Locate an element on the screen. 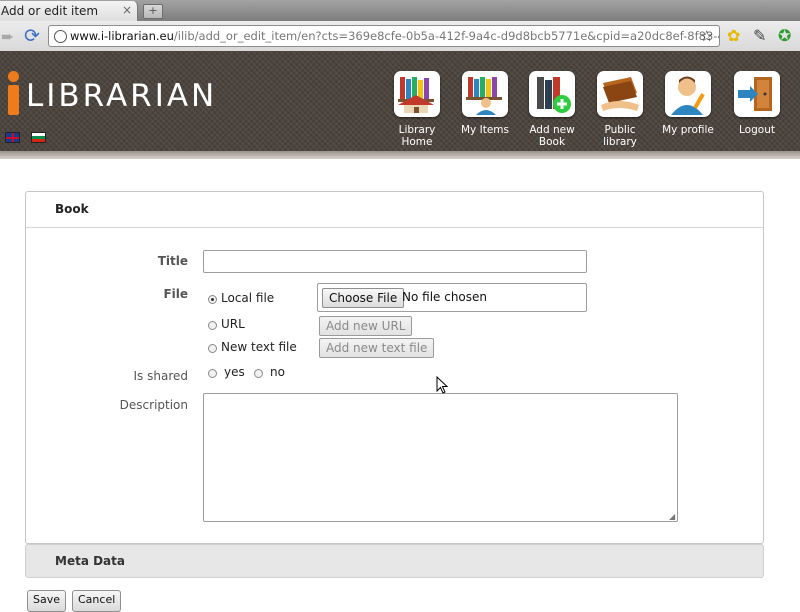 The image size is (800, 612). browser-tab-bar: Add or edit item × + is located at coordinates (400, 10).